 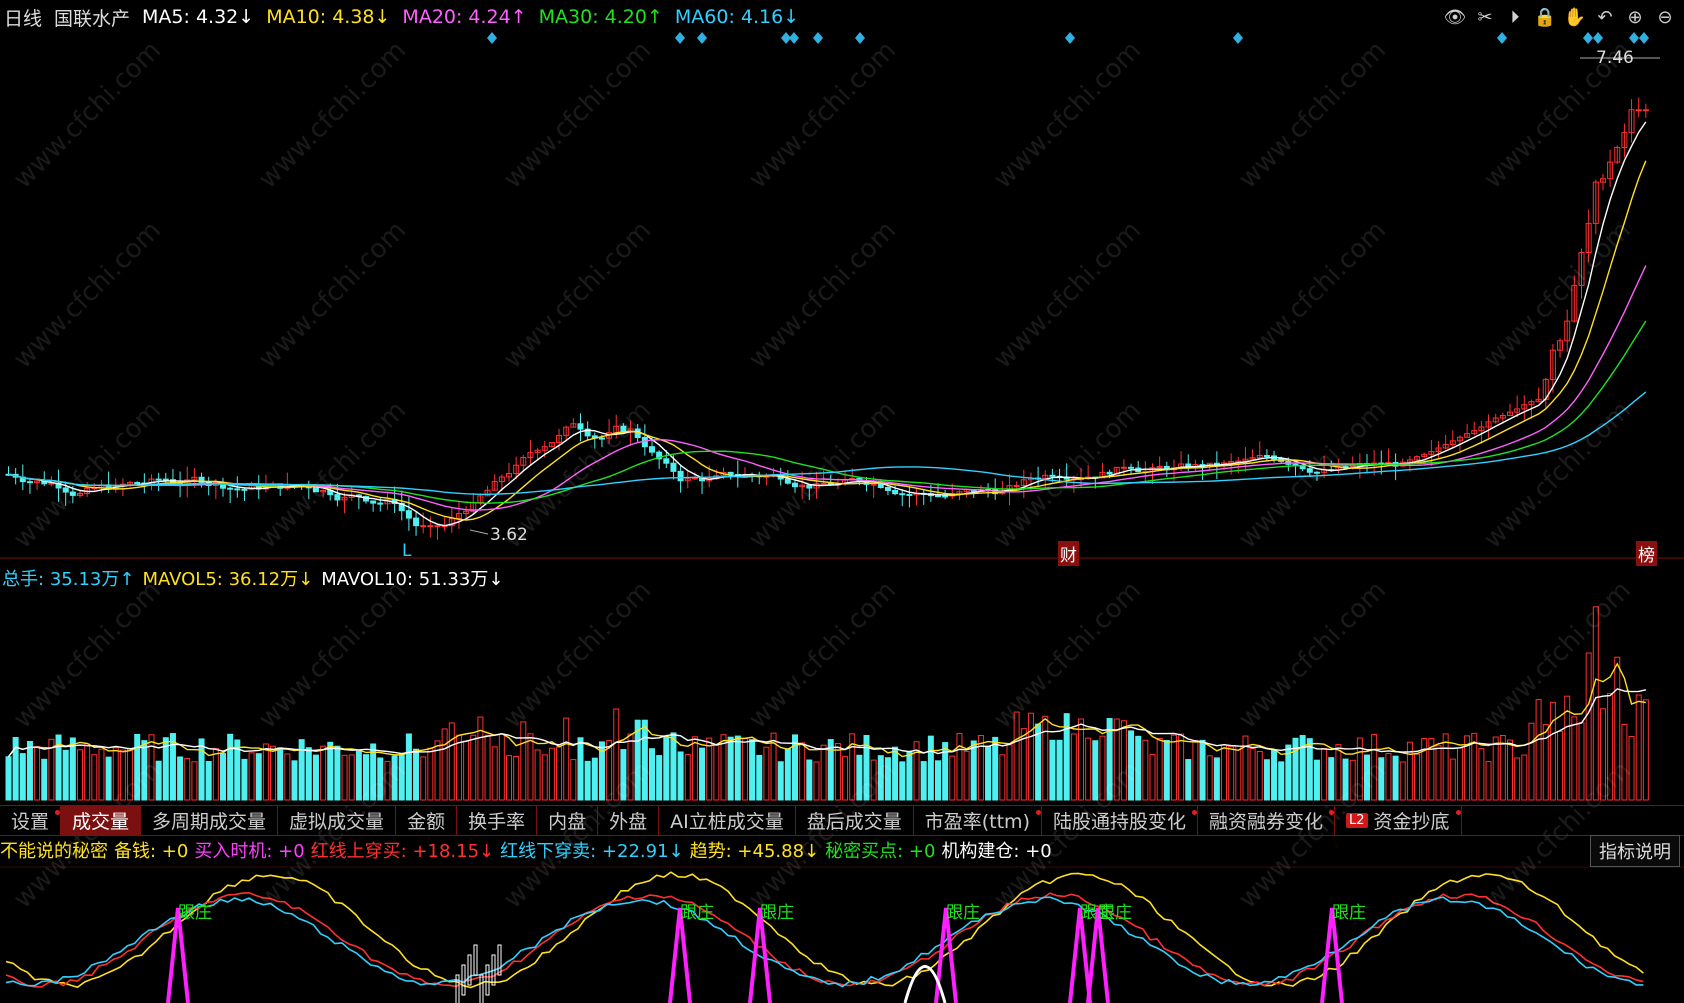 What do you see at coordinates (1515, 17) in the screenshot?
I see `play-icon: ⏵` at bounding box center [1515, 17].